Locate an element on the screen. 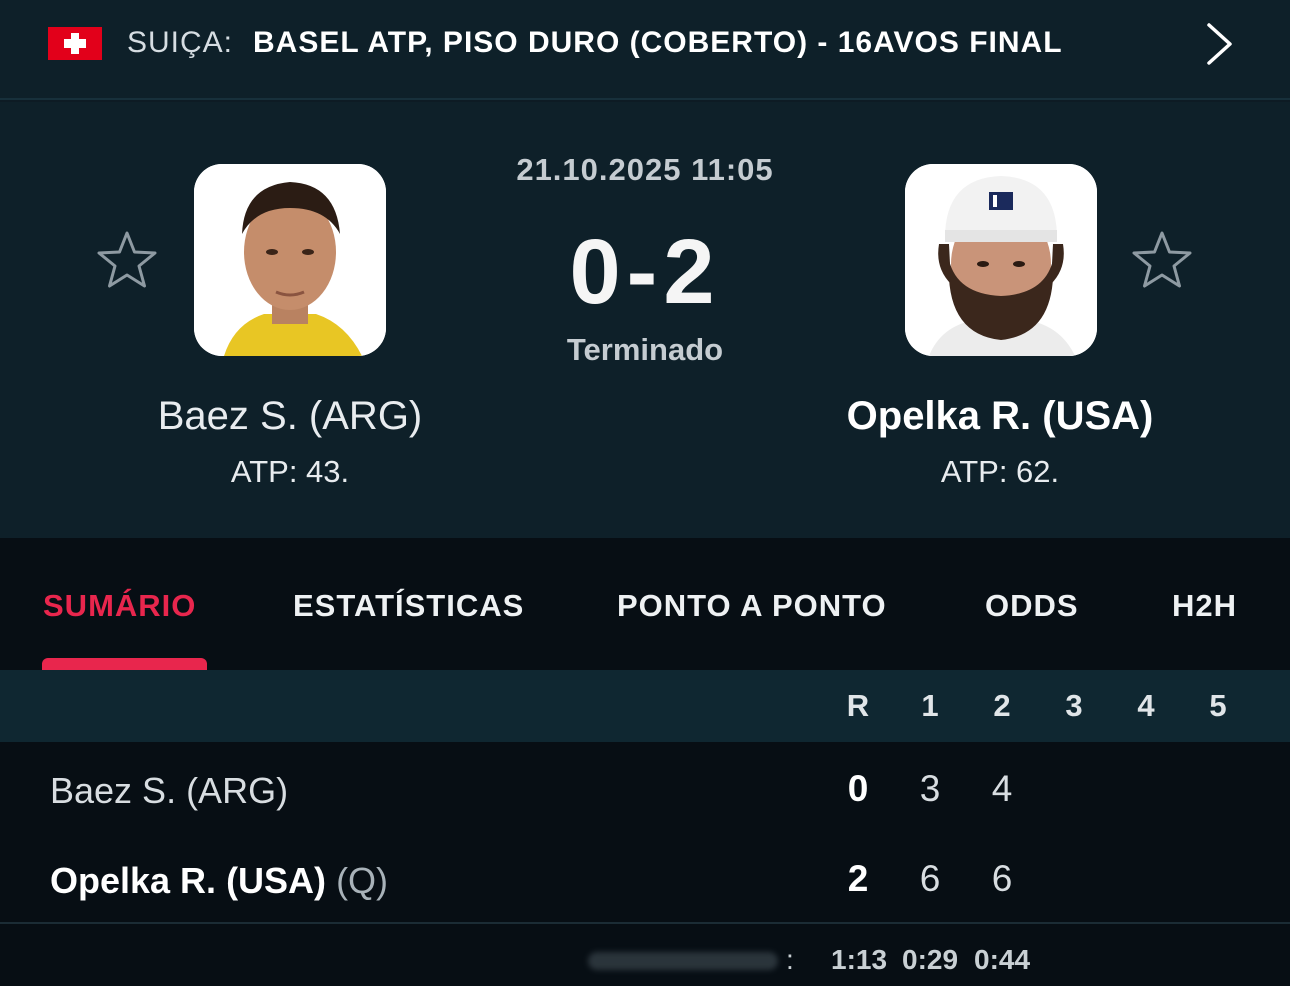  tab-h2h: H2H is located at coordinates (1204, 606).